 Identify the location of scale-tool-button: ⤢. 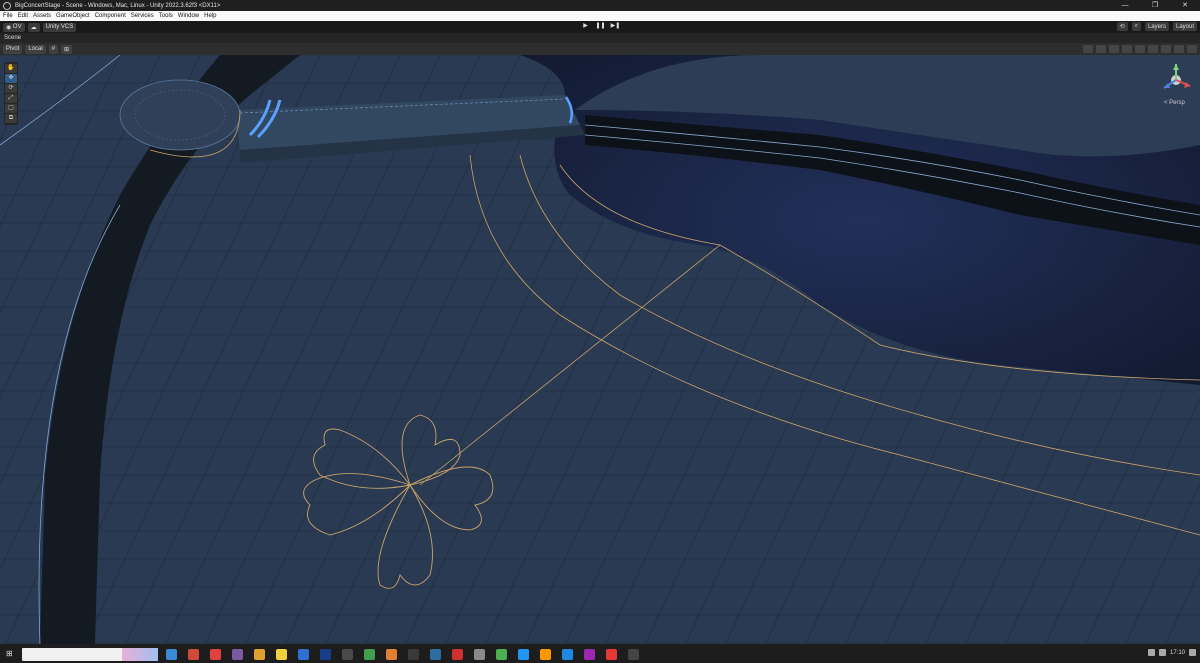
(11, 98).